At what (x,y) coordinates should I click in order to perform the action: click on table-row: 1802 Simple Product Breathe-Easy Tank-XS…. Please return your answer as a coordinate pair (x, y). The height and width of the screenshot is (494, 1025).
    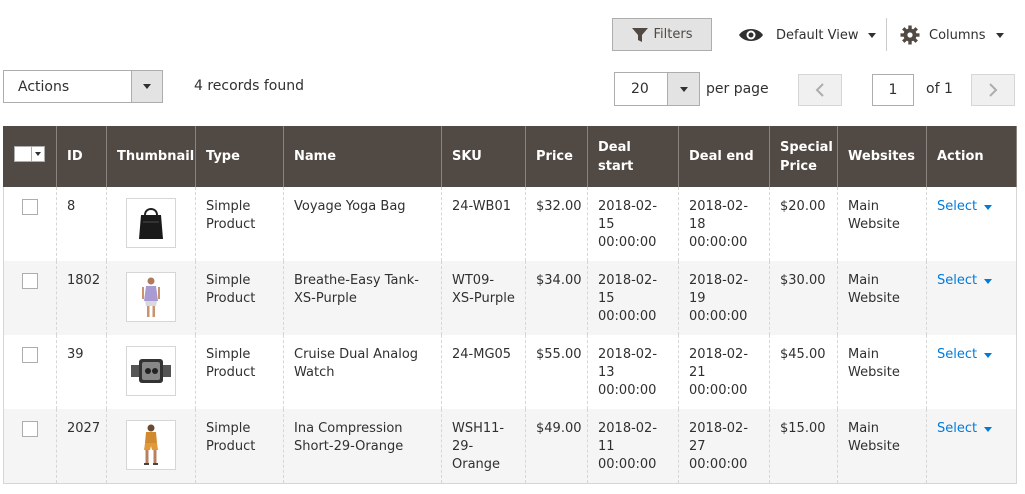
    Looking at the image, I should click on (510, 298).